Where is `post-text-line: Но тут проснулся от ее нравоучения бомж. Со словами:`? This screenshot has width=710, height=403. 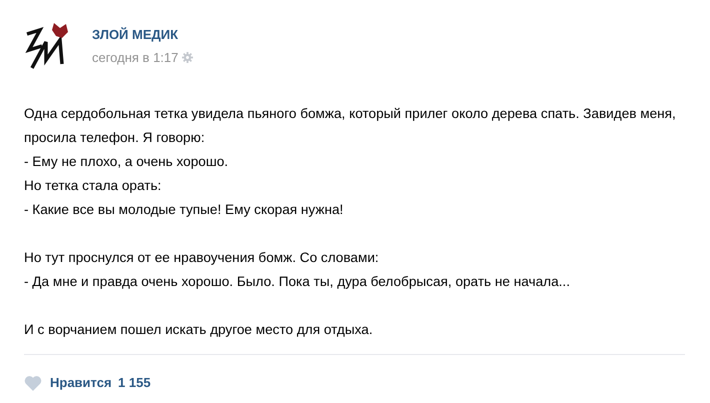 post-text-line: Но тут проснулся от ее нравоучения бомж. Со словами: is located at coordinates (202, 258).